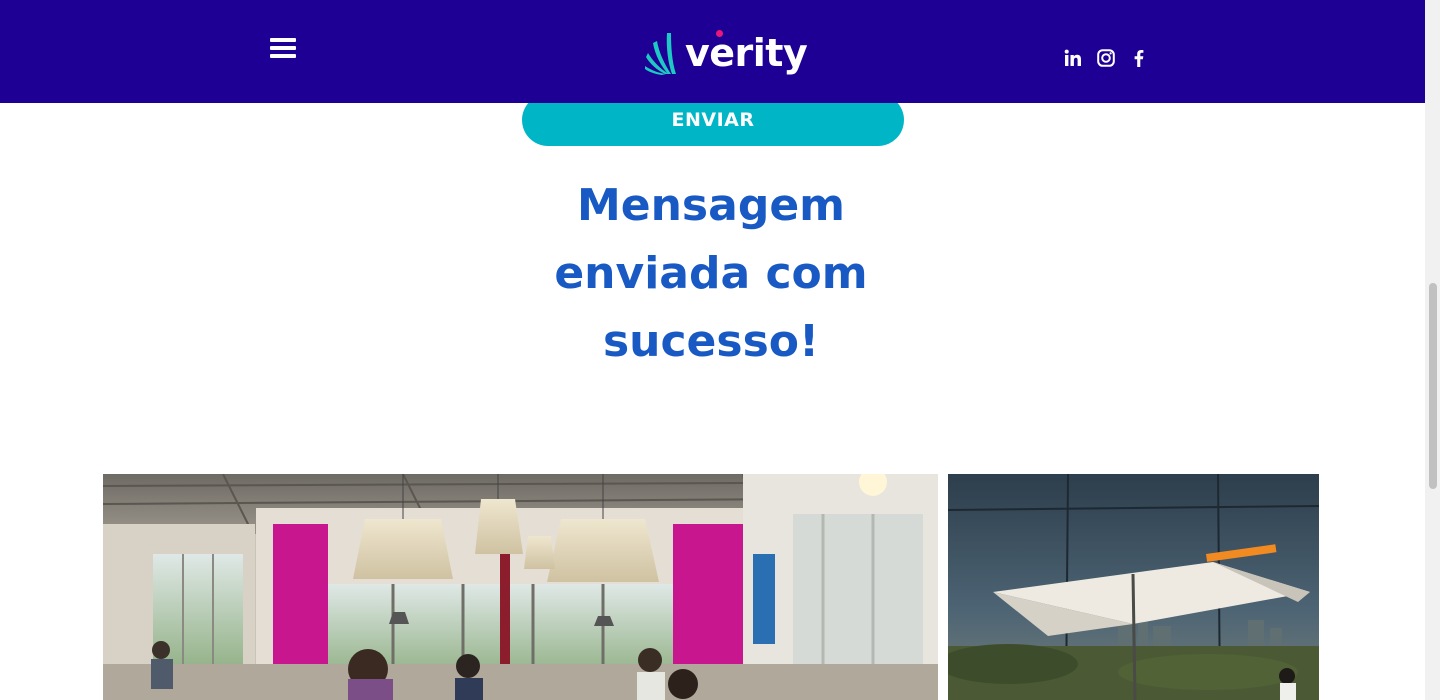 The height and width of the screenshot is (700, 1440). What do you see at coordinates (719, 33) in the screenshot?
I see `logo-dot` at bounding box center [719, 33].